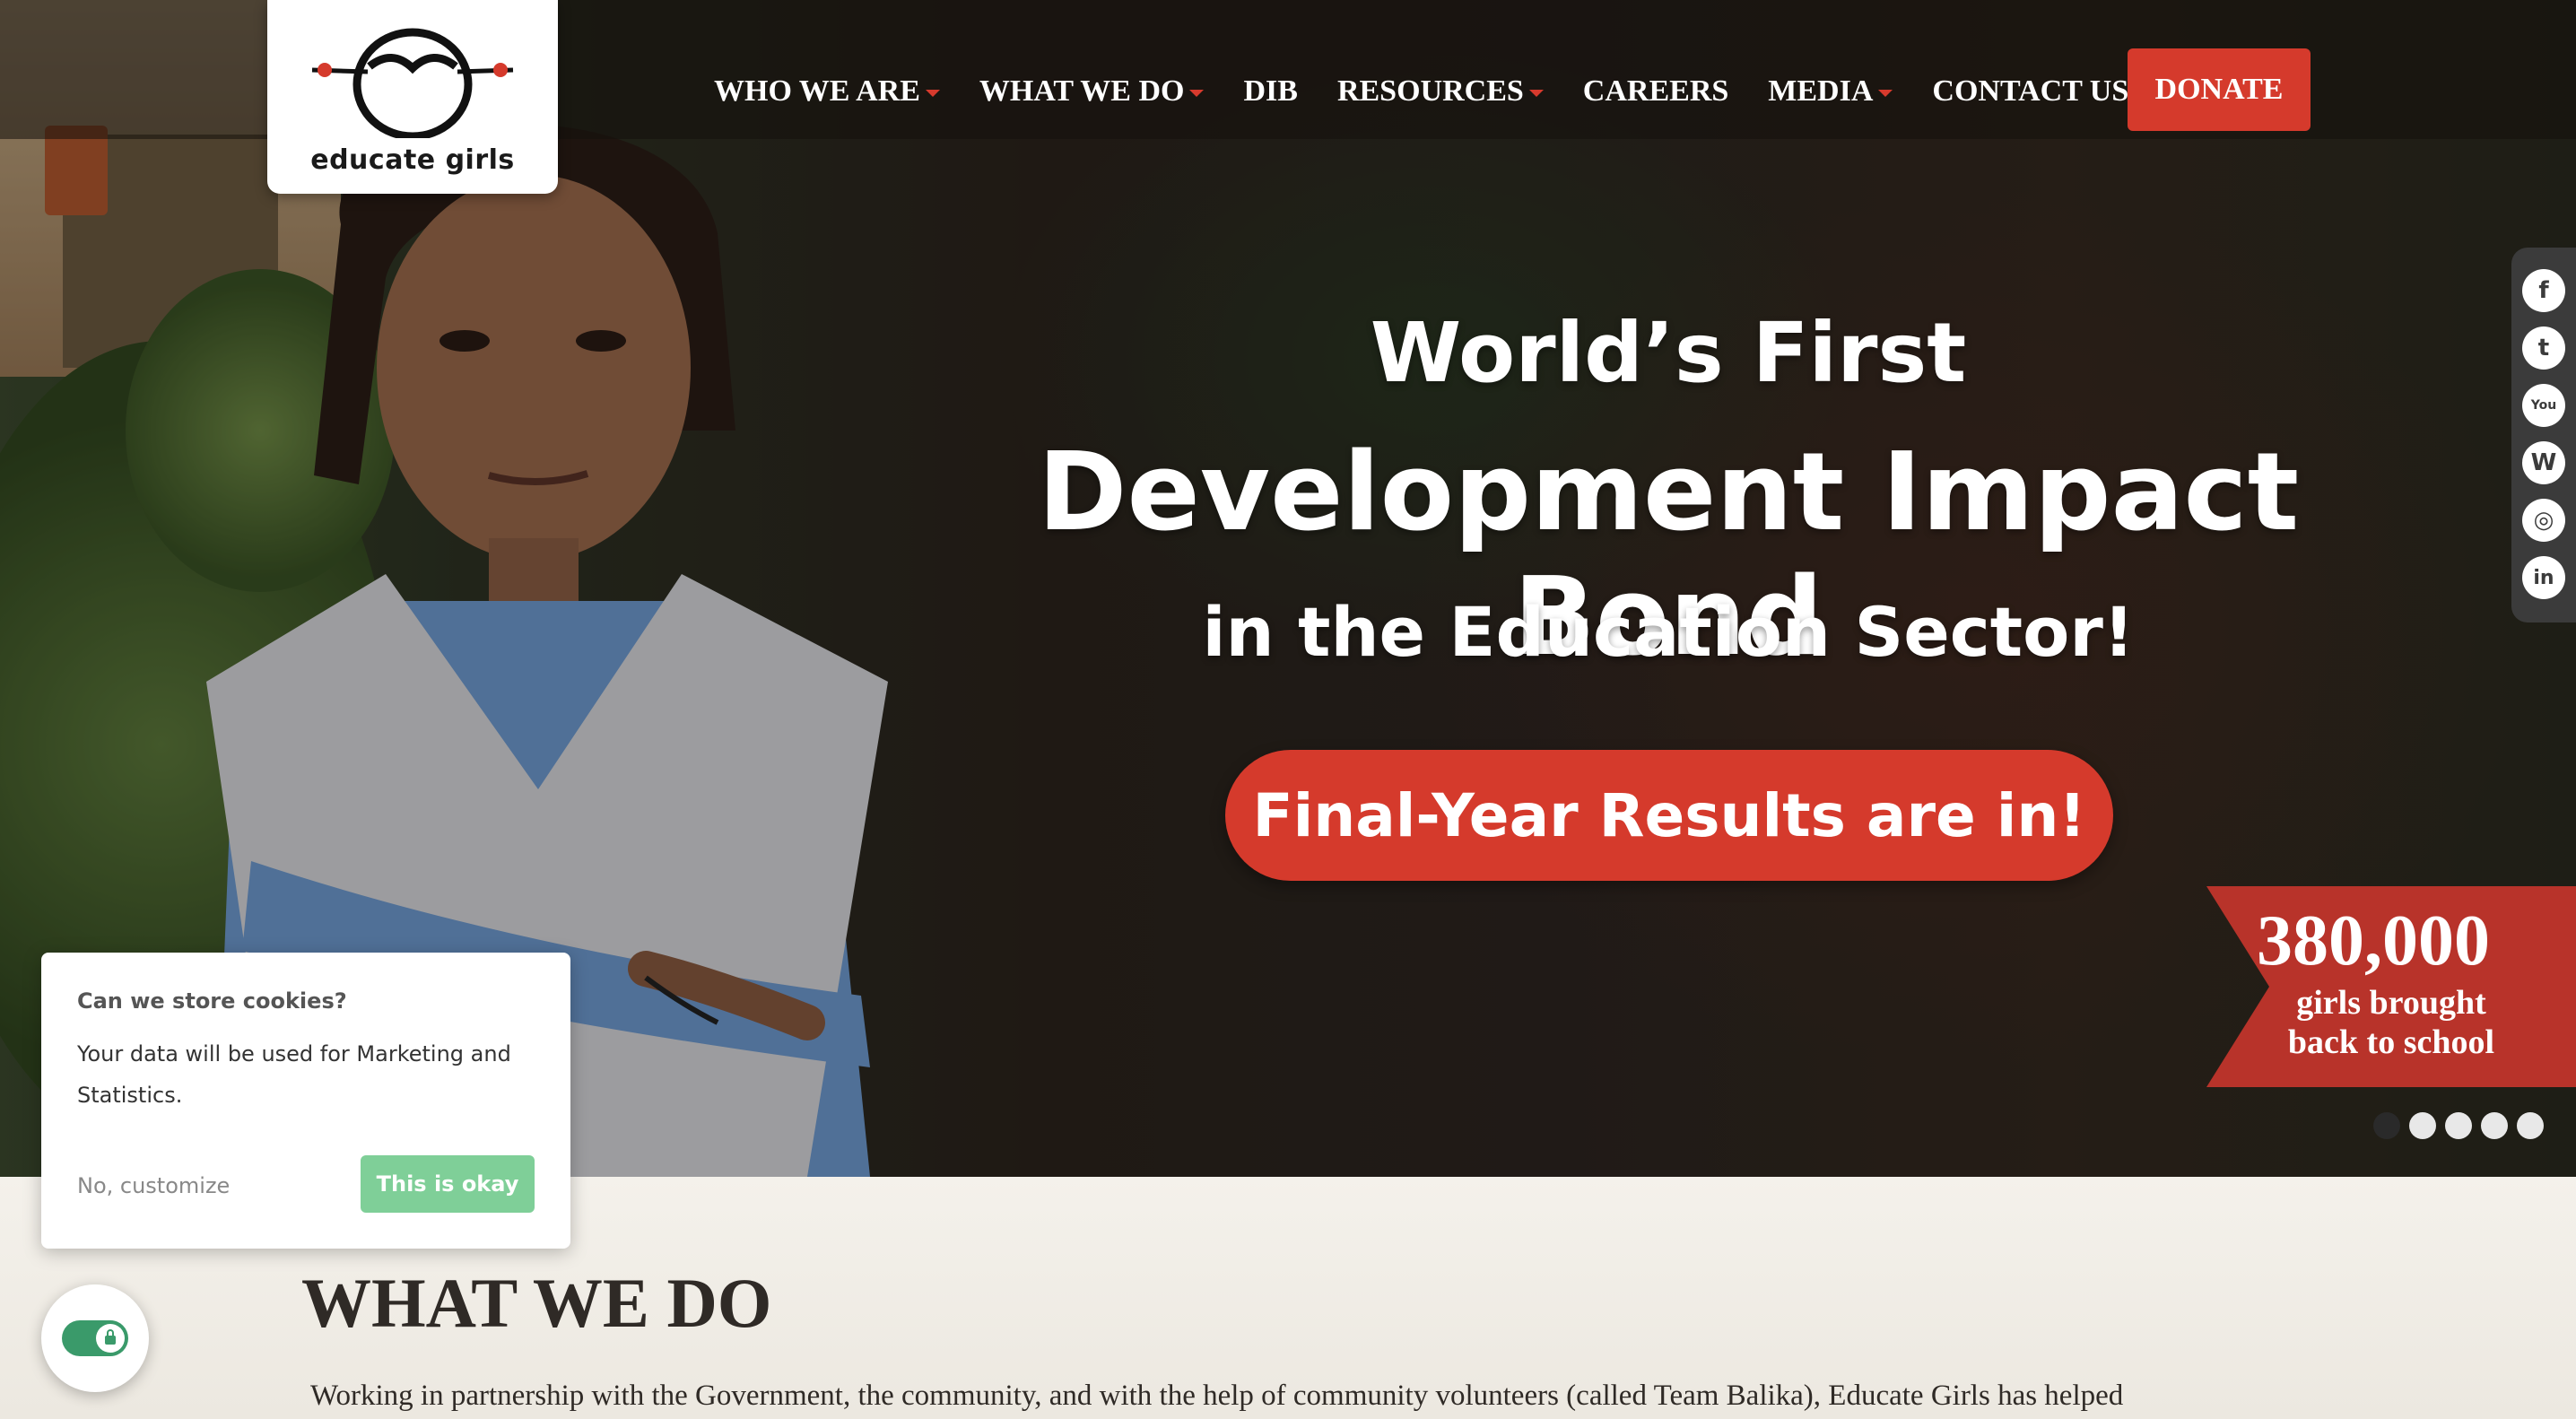 This screenshot has height=1419, width=2576. I want to click on stat-caption: girls brought back to school, so click(2391, 1022).